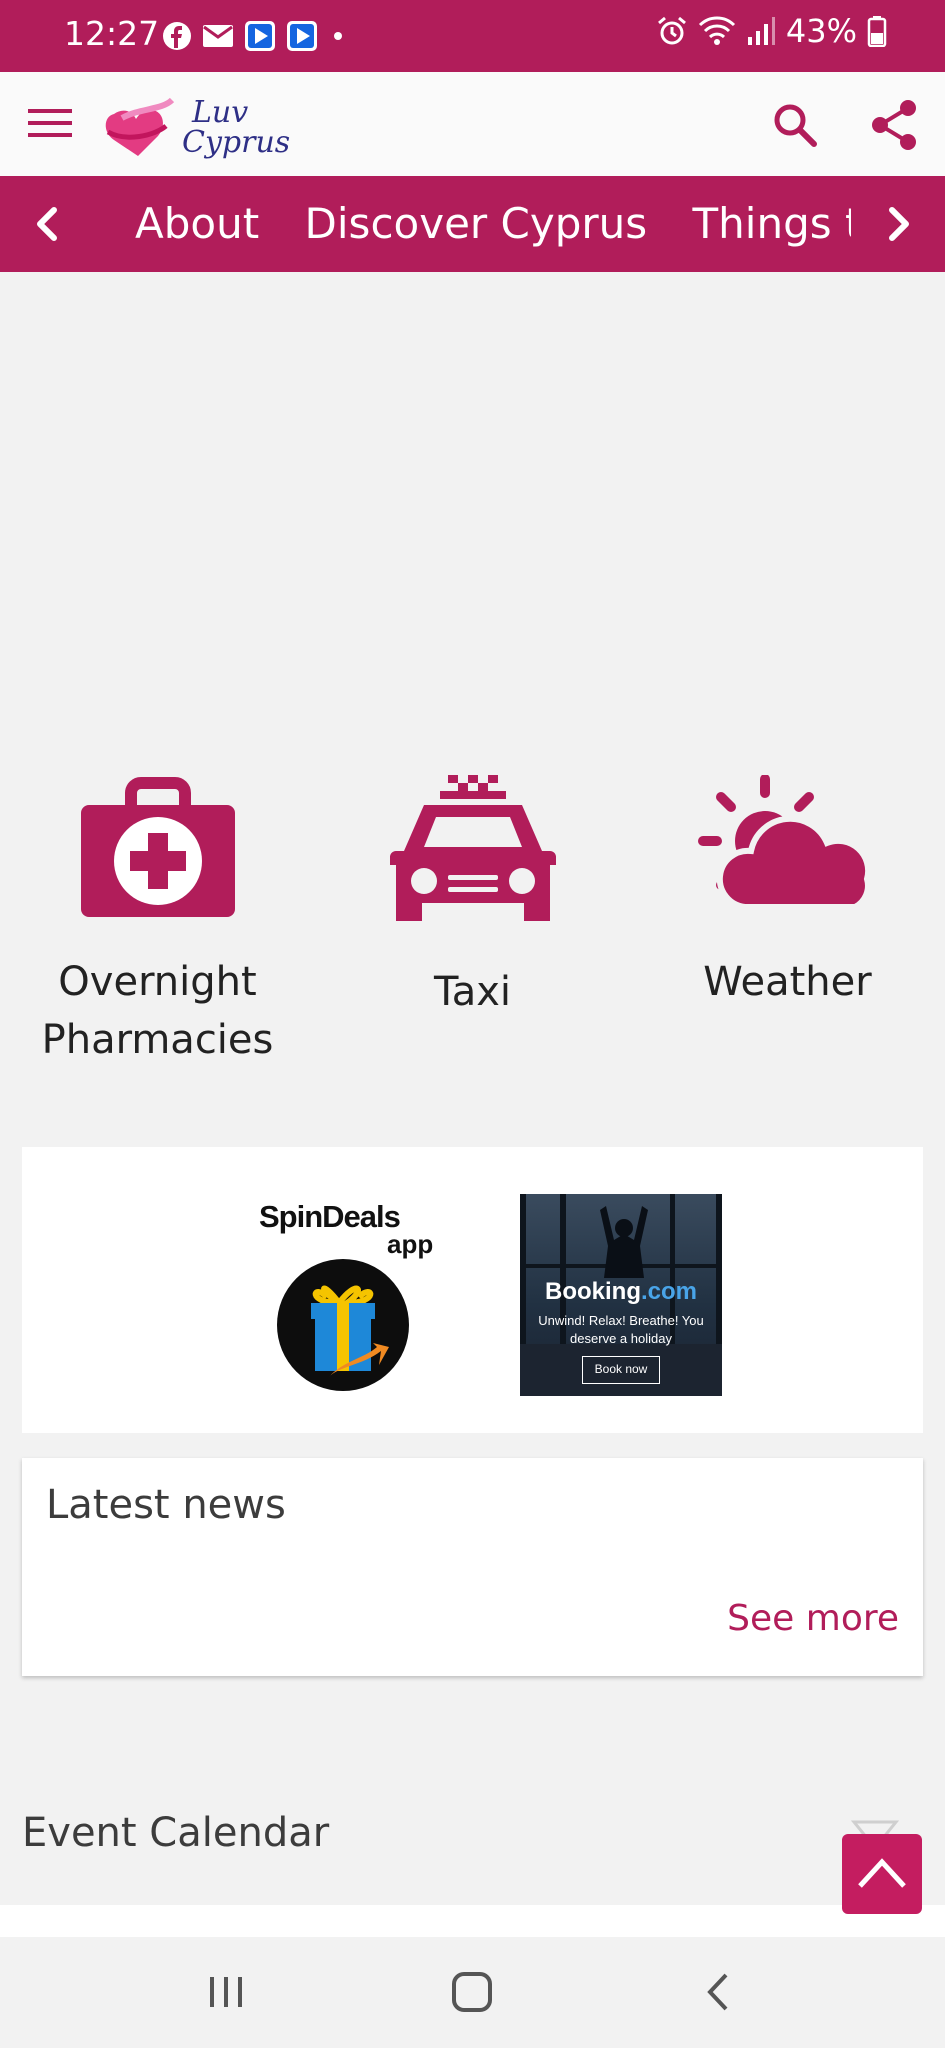 The width and height of the screenshot is (945, 2048). I want to click on booking-brand-text: Booking, so click(592, 1291).